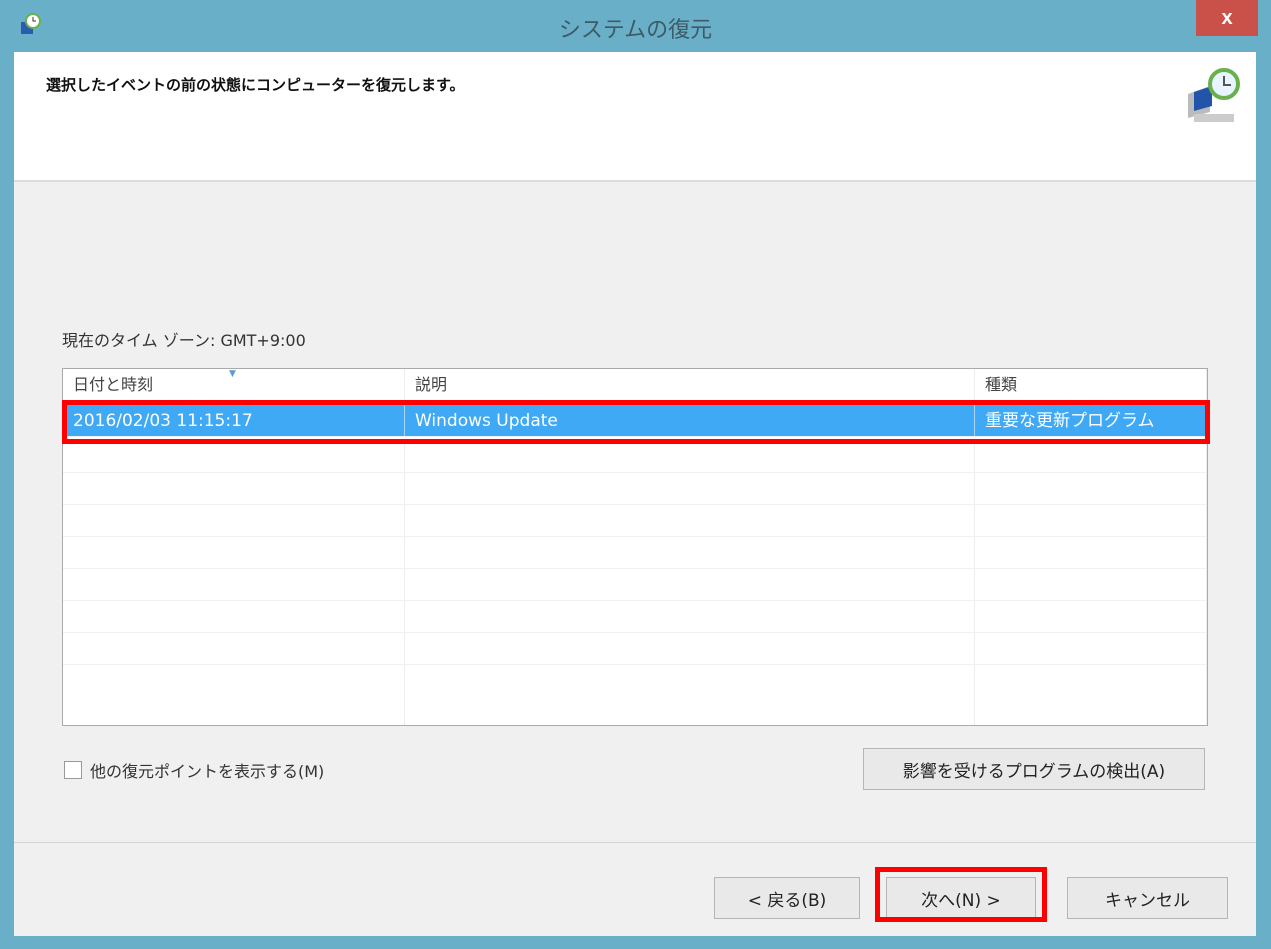 This screenshot has height=949, width=1271. Describe the element at coordinates (690, 384) in the screenshot. I see `column-header-description: 説明` at that location.